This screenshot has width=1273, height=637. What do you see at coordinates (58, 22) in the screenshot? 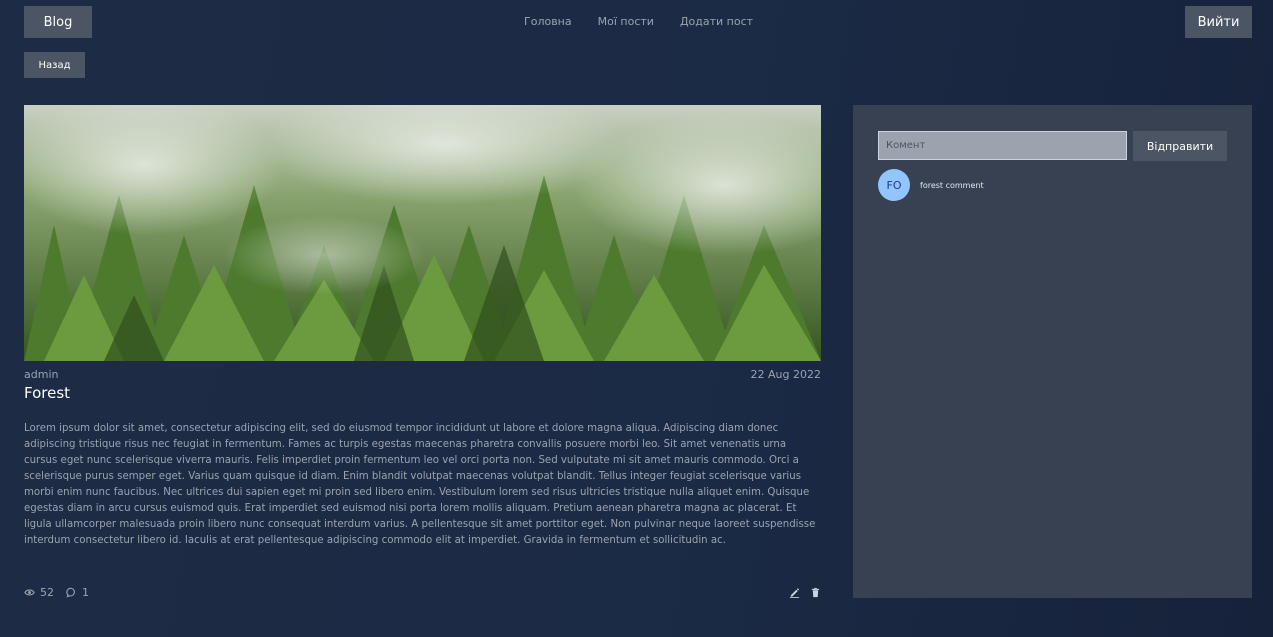
I see `logo-button: Blog` at bounding box center [58, 22].